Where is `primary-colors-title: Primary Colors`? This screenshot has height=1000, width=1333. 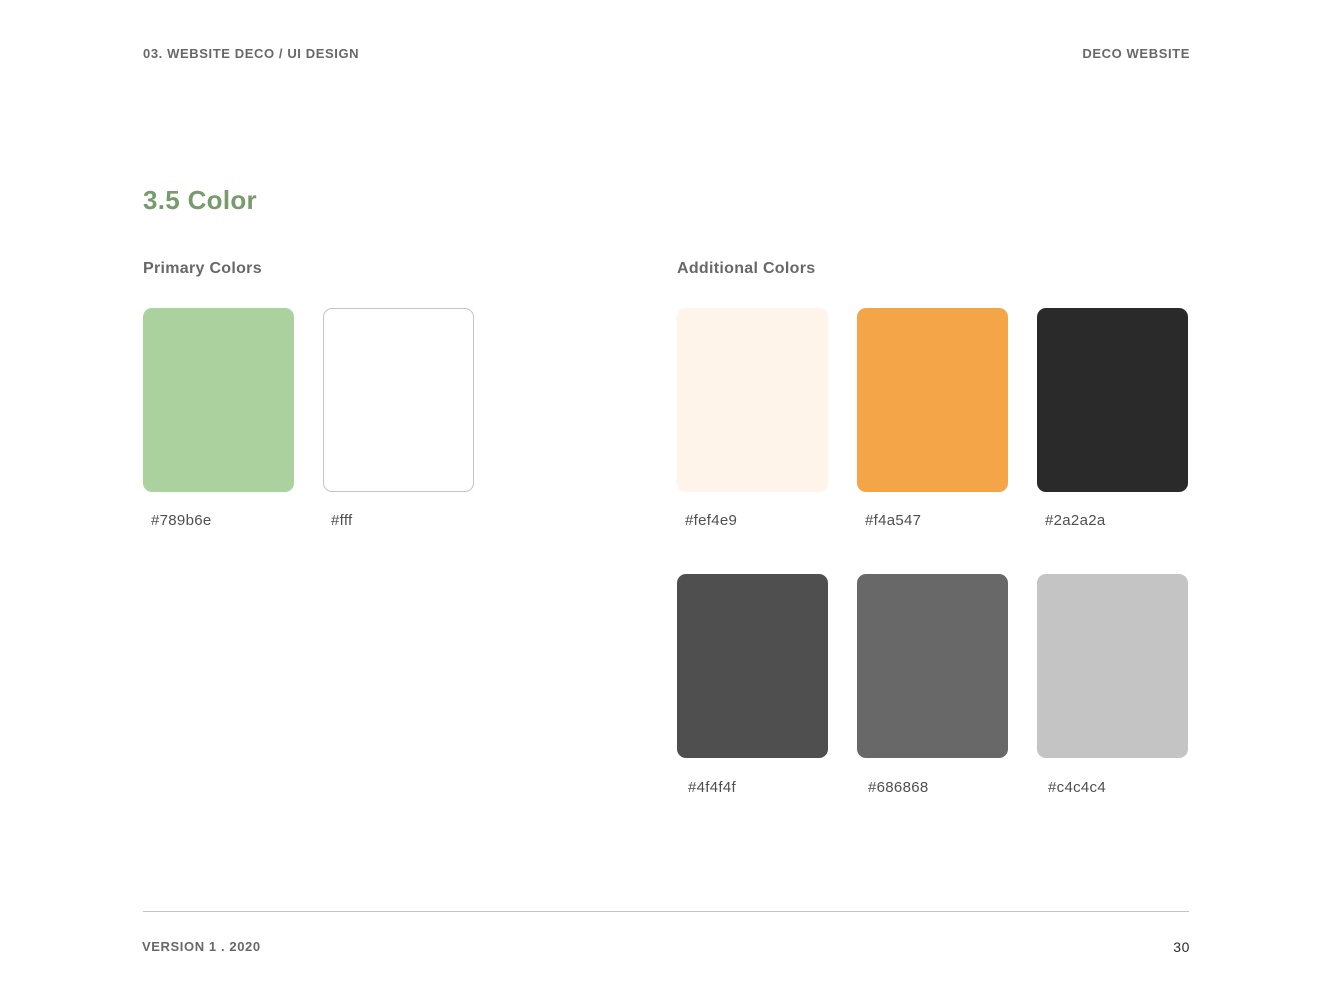 primary-colors-title: Primary Colors is located at coordinates (202, 268).